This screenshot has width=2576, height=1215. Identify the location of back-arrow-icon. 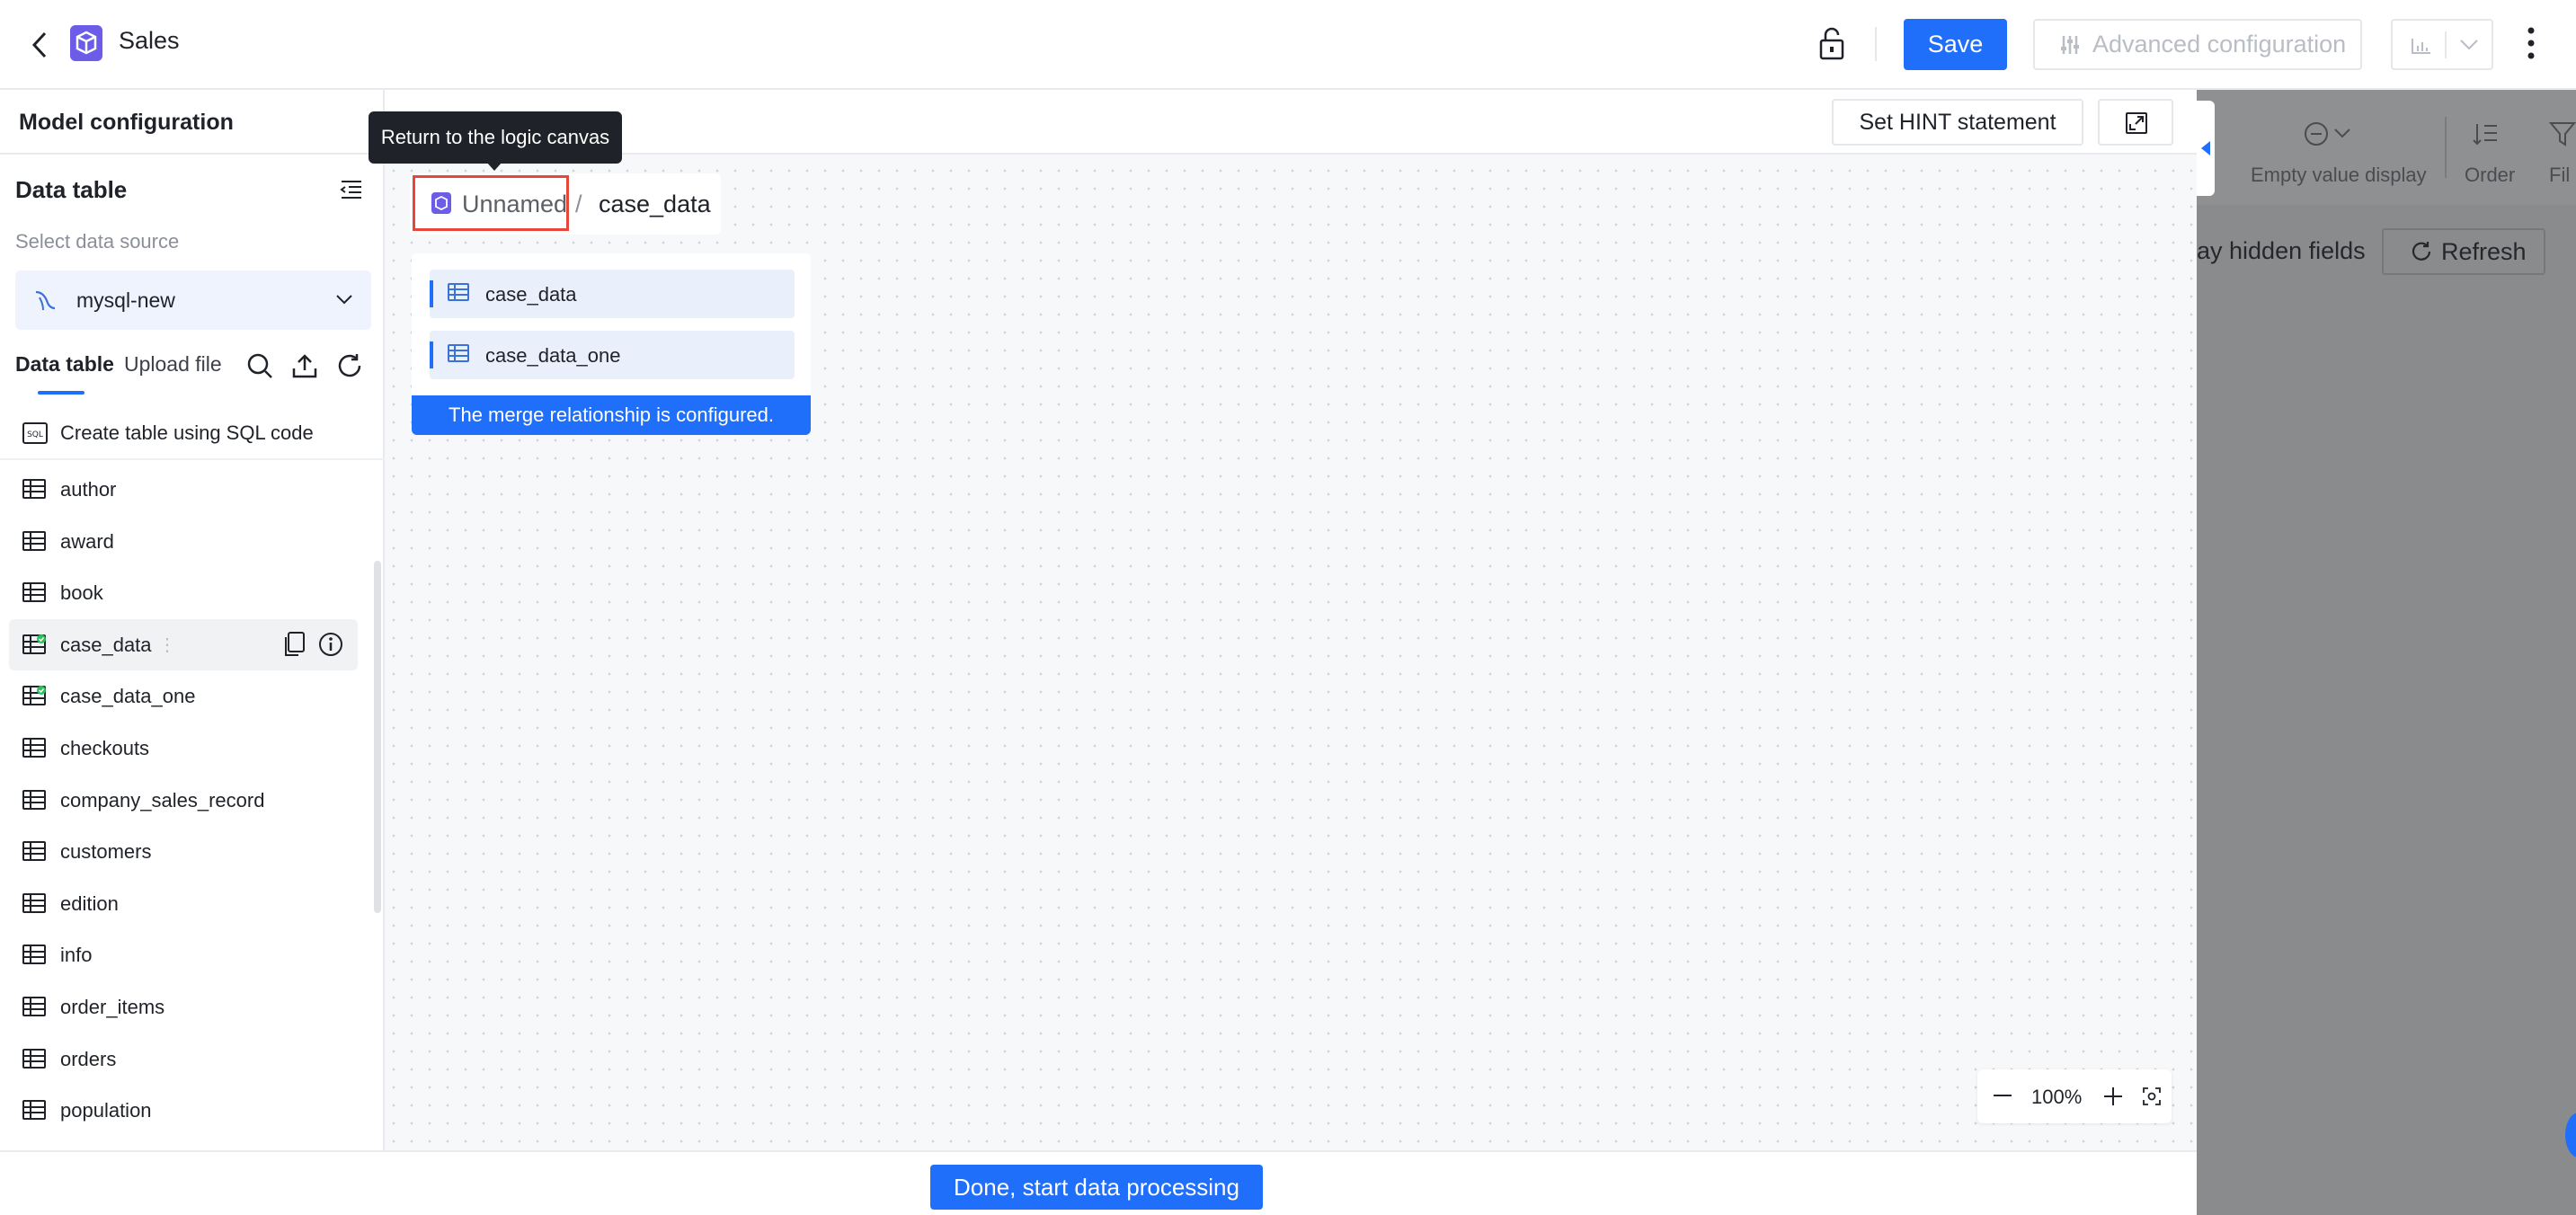
(40, 45).